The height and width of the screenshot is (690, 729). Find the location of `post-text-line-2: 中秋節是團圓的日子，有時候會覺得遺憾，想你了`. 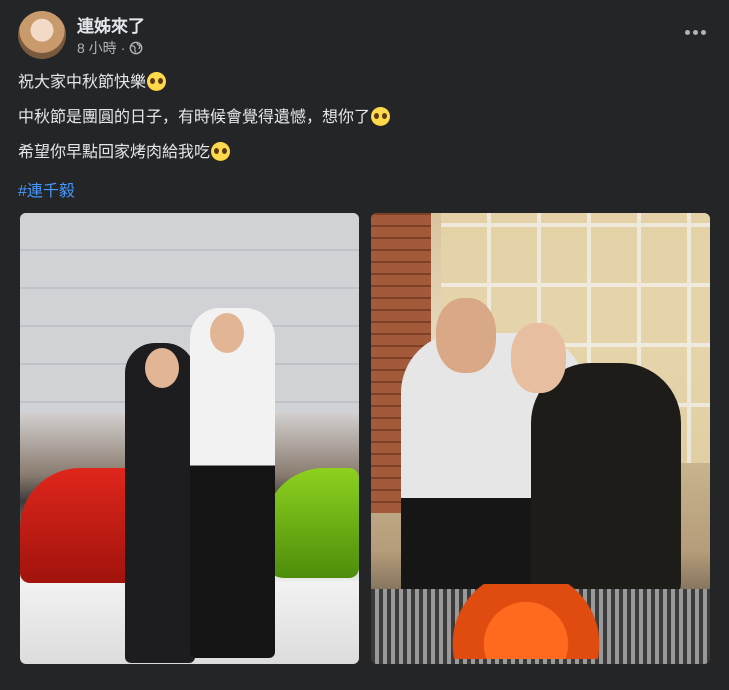

post-text-line-2: 中秋節是團圓的日子，有時候會覺得遺憾，想你了 is located at coordinates (204, 118).